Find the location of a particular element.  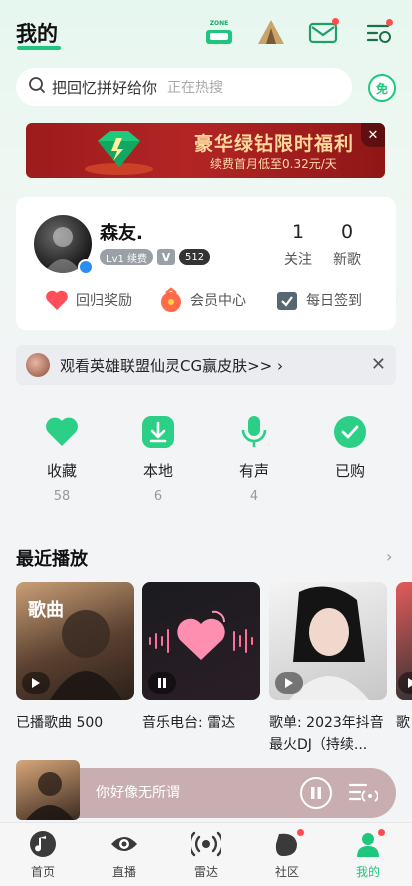

green-diamond-icon is located at coordinates (119, 153).